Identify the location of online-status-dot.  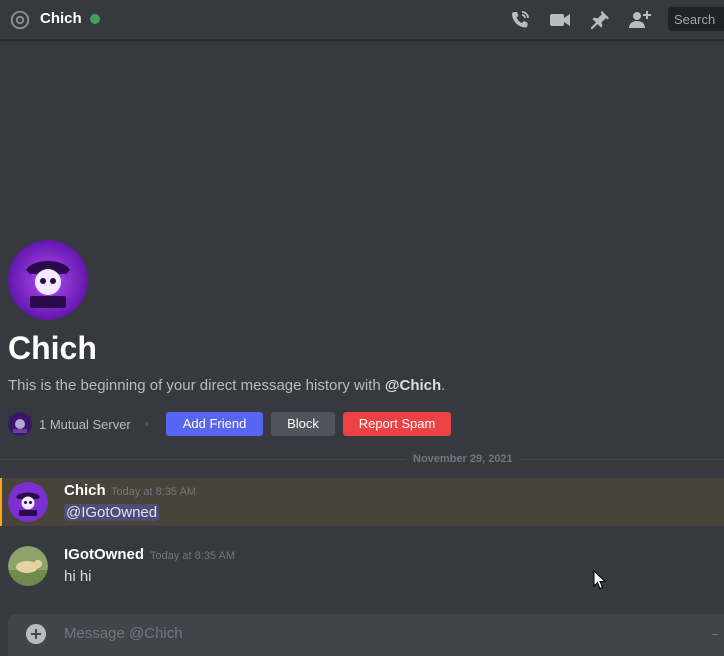
(95, 19).